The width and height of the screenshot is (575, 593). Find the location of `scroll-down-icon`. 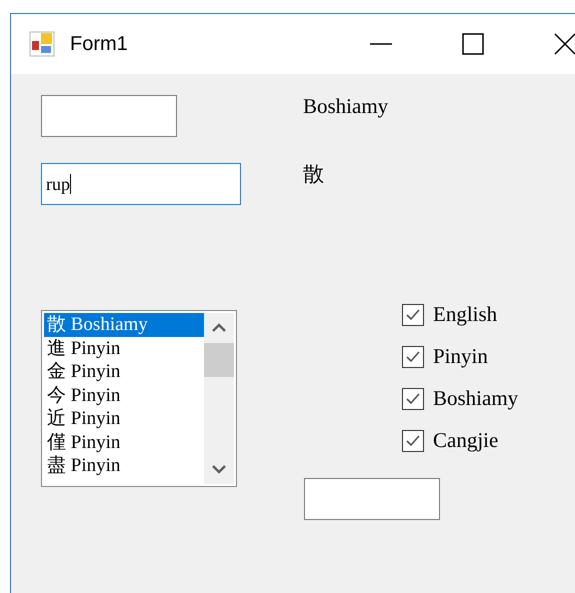

scroll-down-icon is located at coordinates (219, 469).